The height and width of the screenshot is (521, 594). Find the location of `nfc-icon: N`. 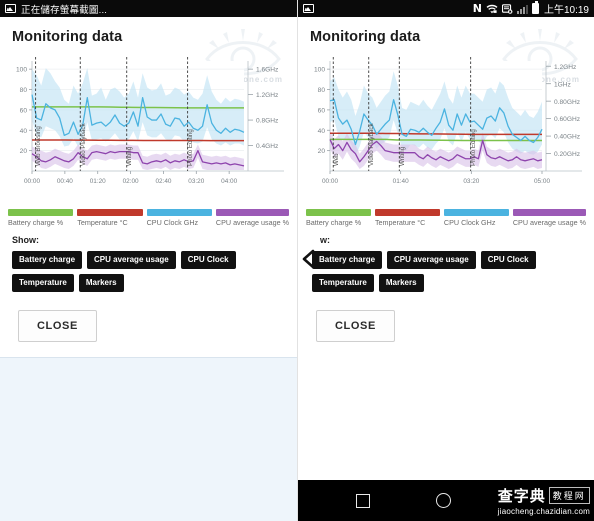

nfc-icon: N is located at coordinates (477, 8).